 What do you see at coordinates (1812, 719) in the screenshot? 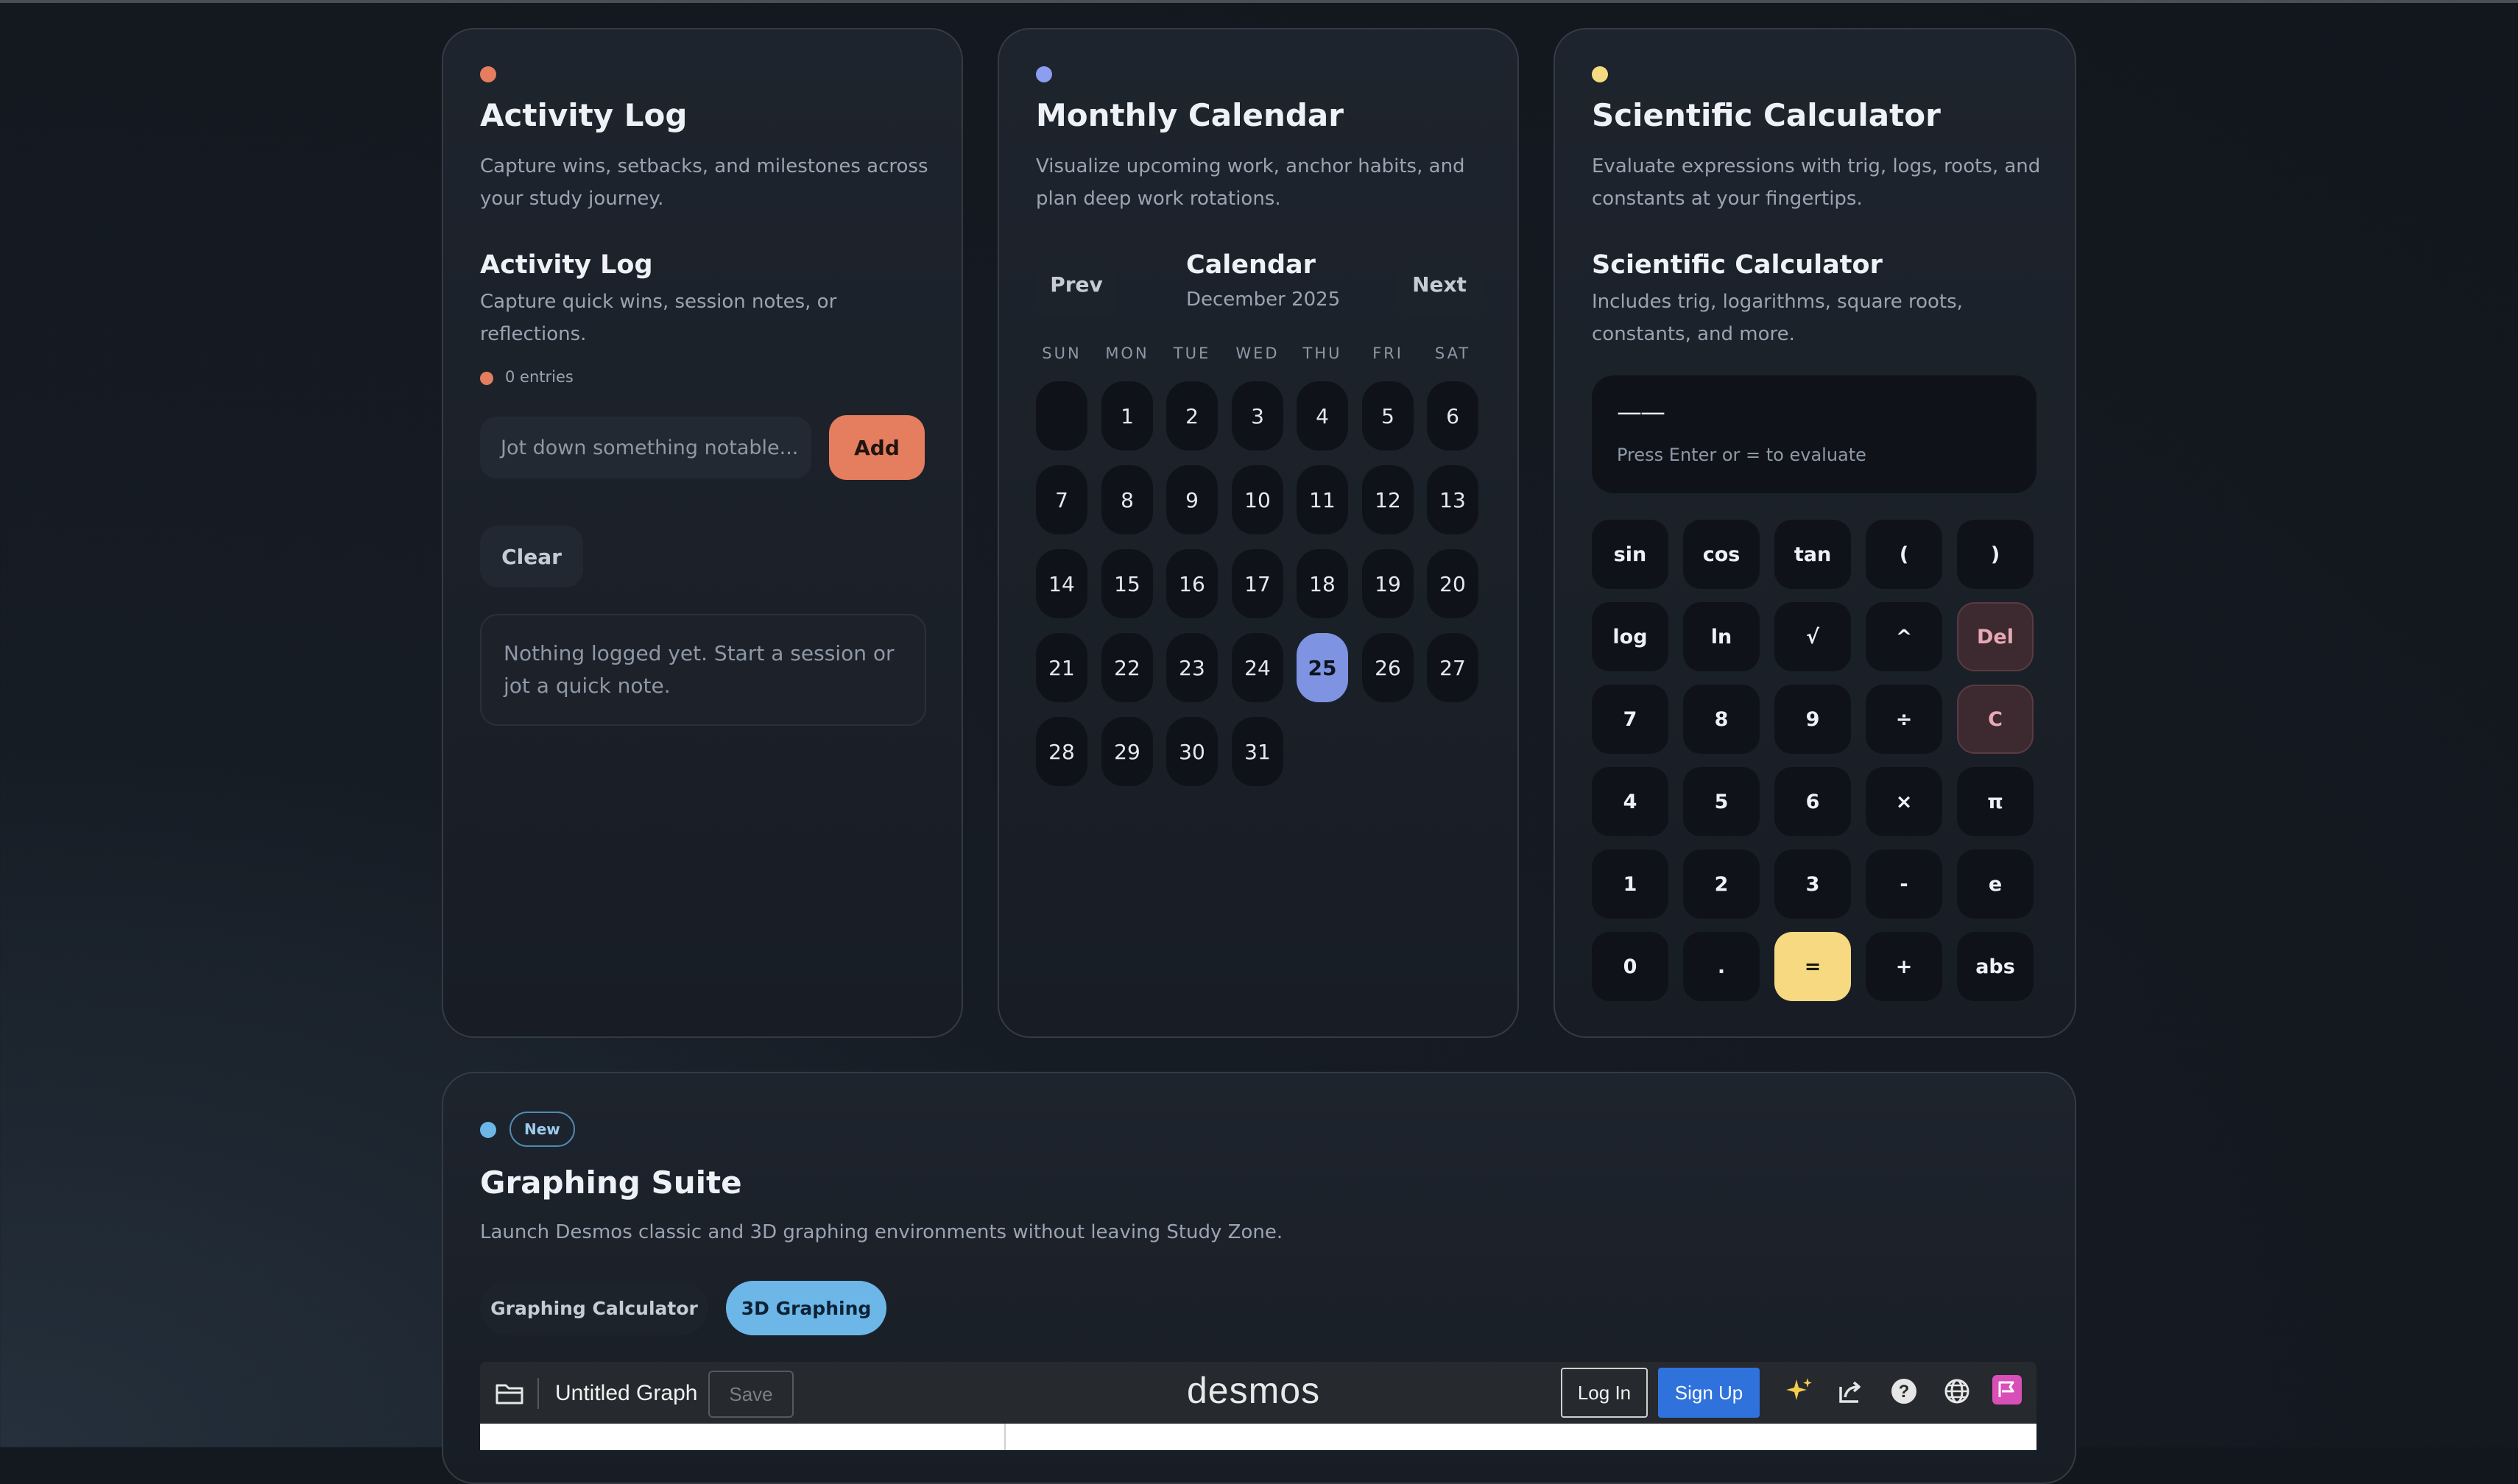
I see `key-9: 9` at bounding box center [1812, 719].